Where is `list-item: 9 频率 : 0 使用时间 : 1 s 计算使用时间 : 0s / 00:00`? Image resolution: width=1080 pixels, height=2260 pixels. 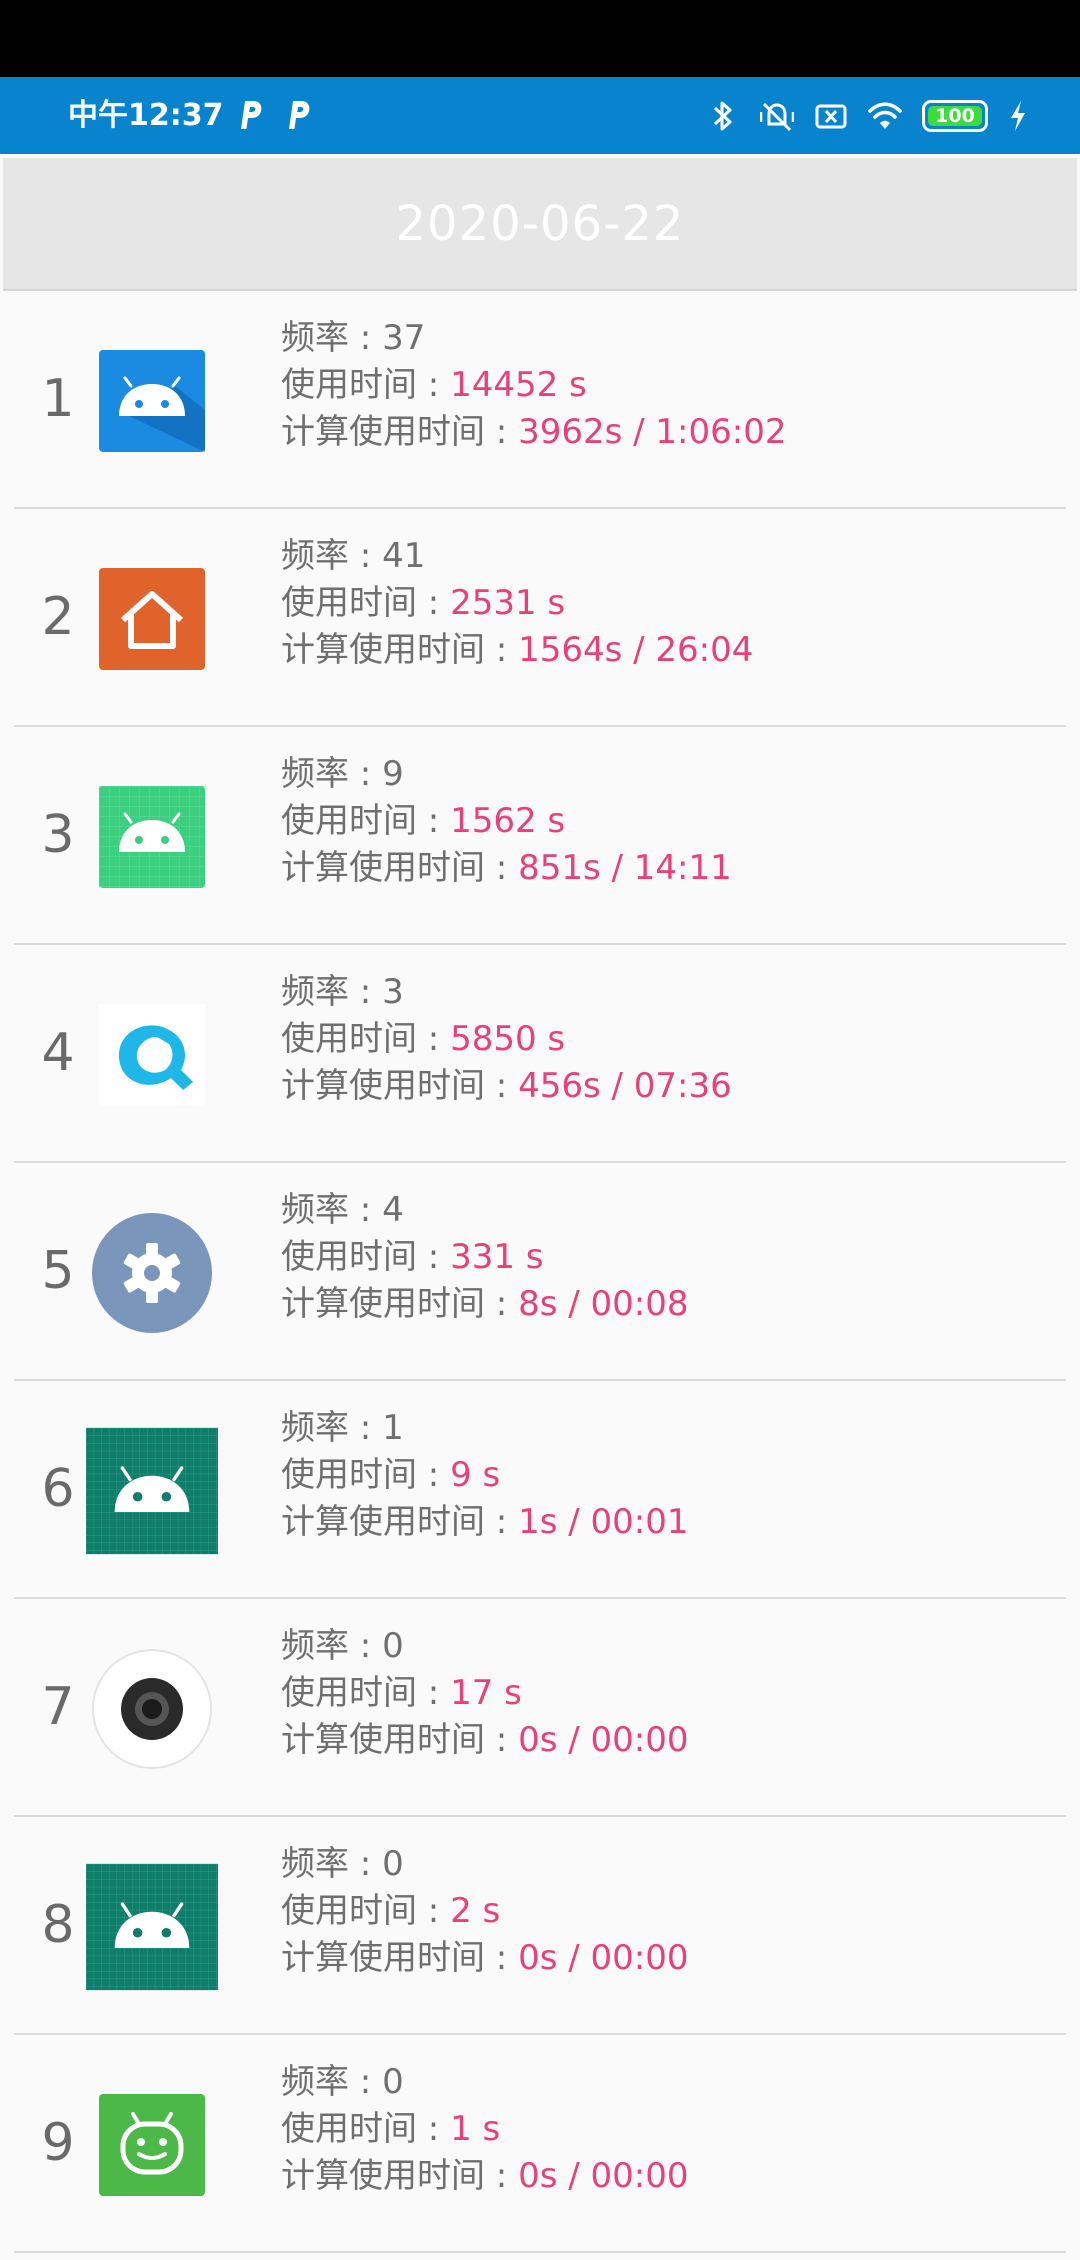
list-item: 9 频率 : 0 使用时间 : 1 s 计算使用时间 : 0s / 00:00 is located at coordinates (540, 2144).